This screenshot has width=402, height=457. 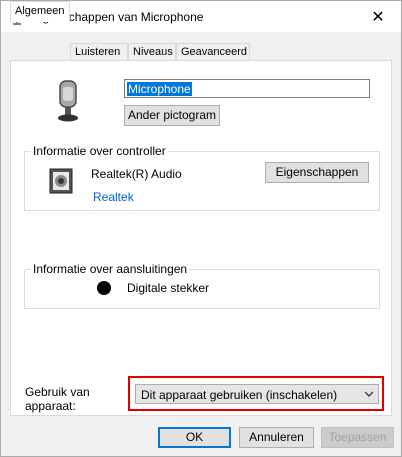 What do you see at coordinates (113, 197) in the screenshot?
I see `controller-vendor-link: Realtek` at bounding box center [113, 197].